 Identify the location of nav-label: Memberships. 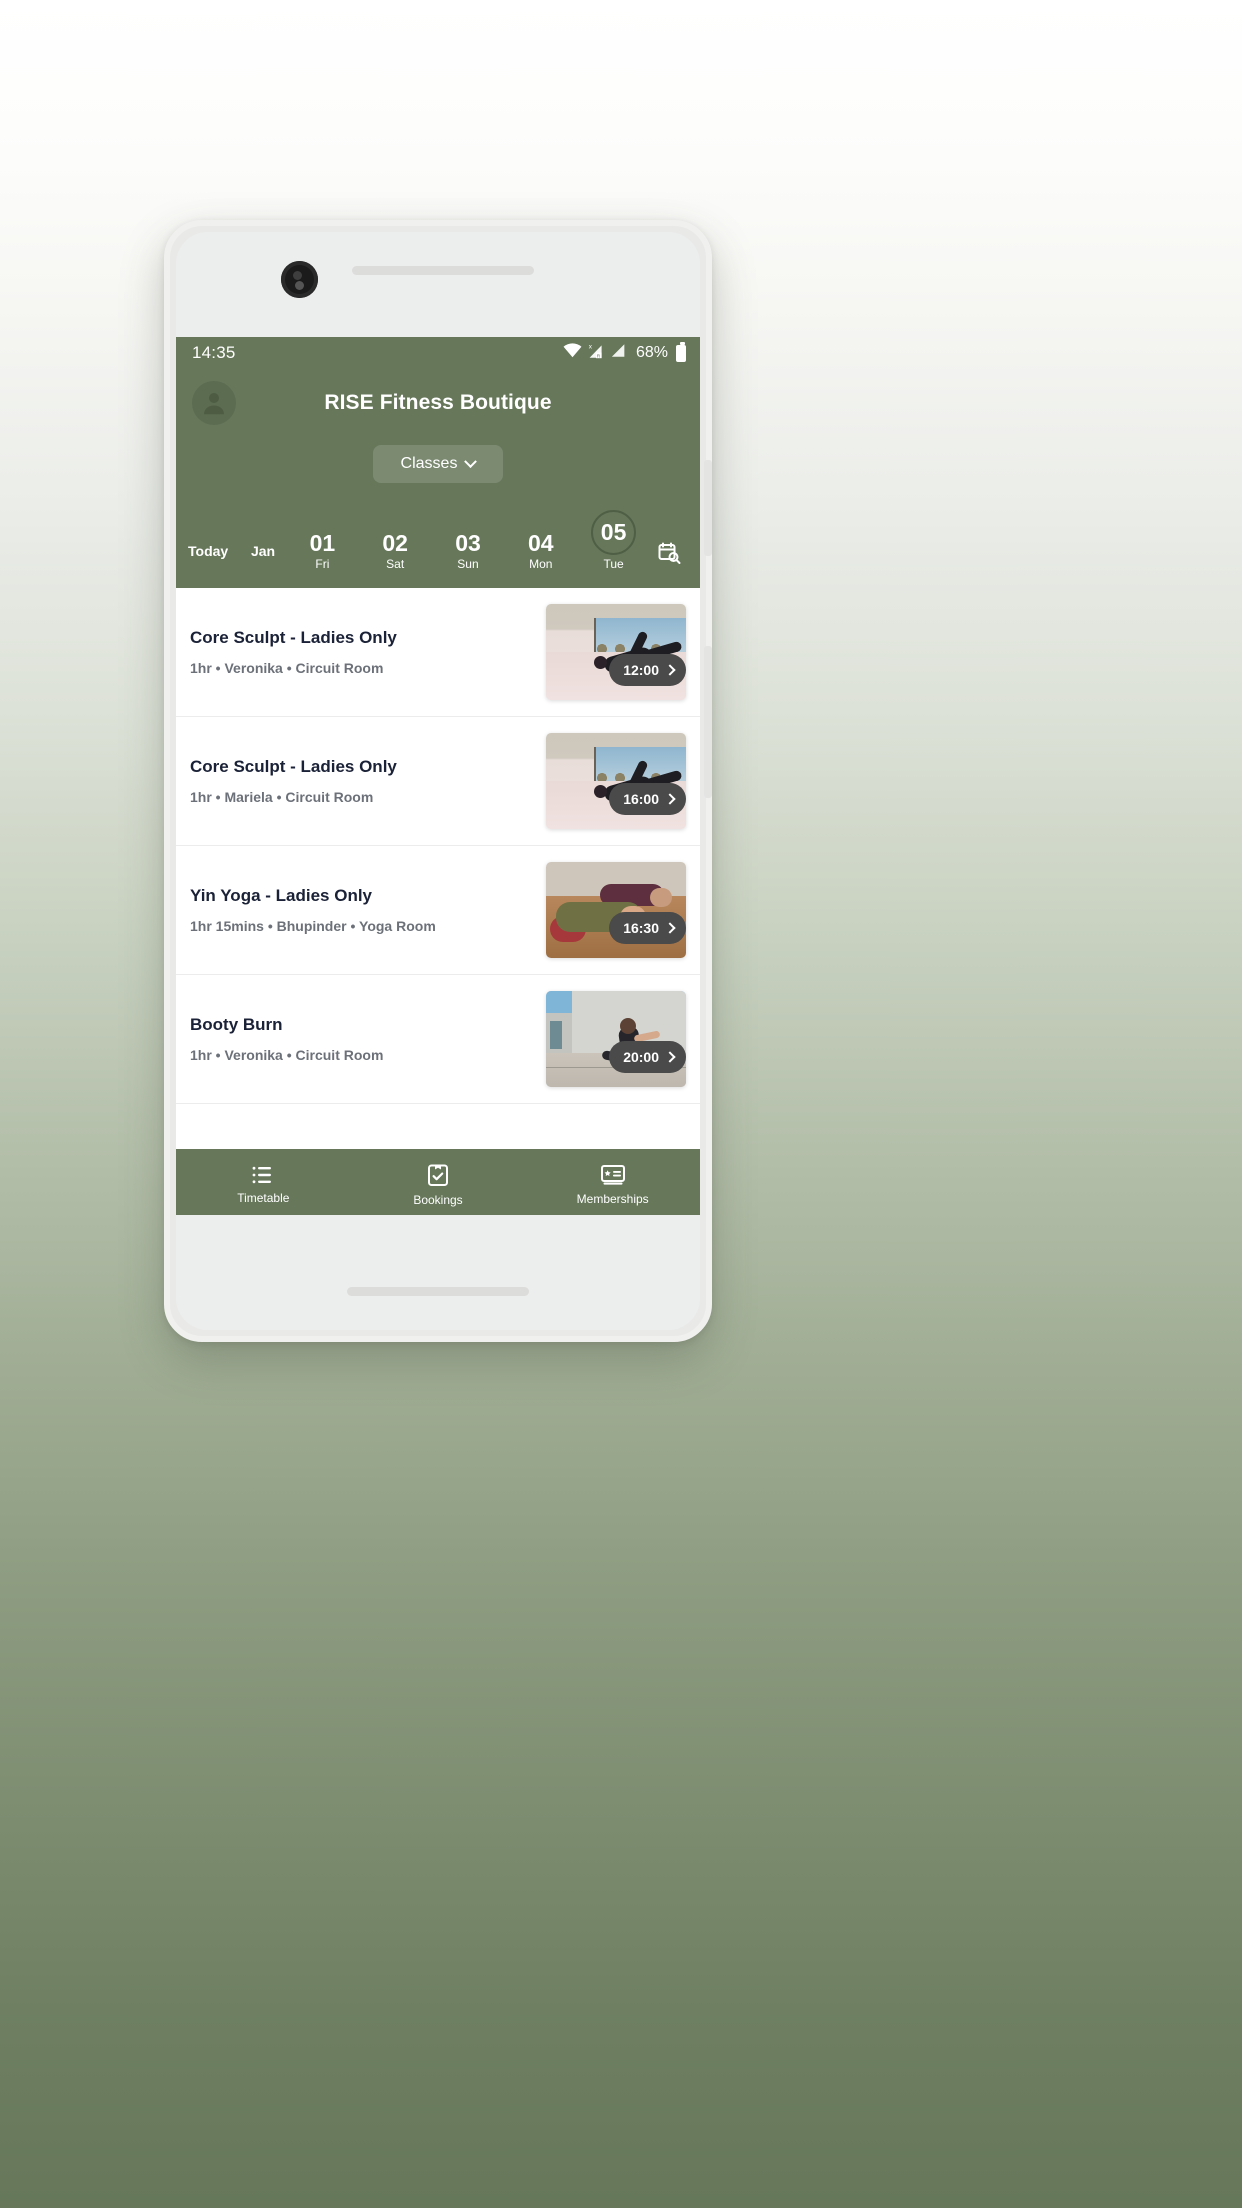
(612, 1199).